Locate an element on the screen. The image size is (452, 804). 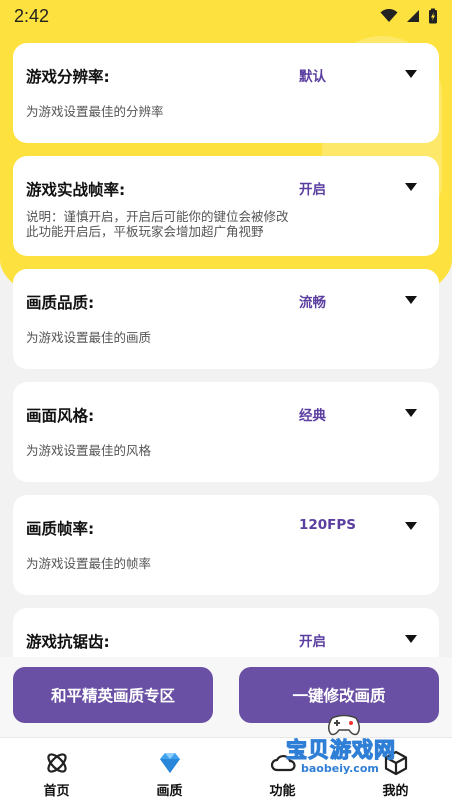
cube-icon is located at coordinates (395, 763).